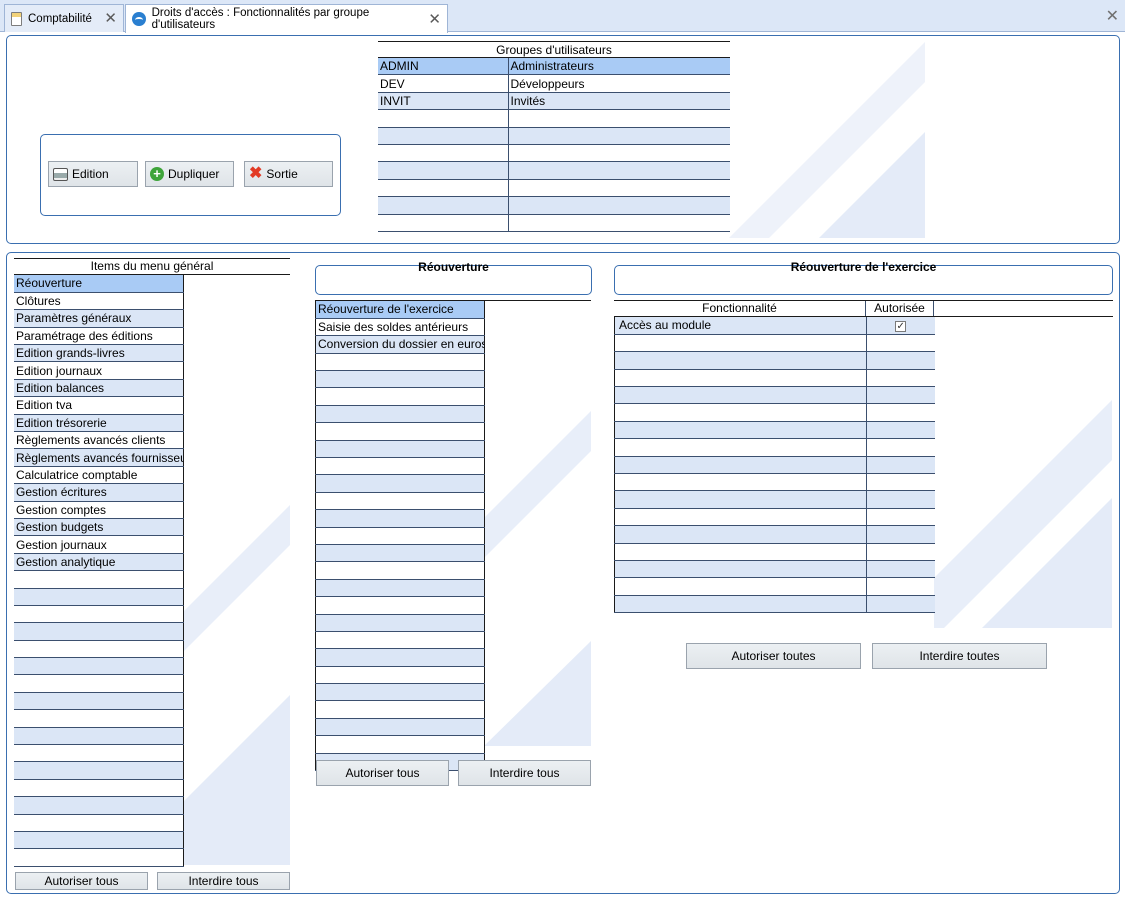 Image resolution: width=1125 pixels, height=898 pixels. I want to click on features-forbid-all-button: Interdire toutes, so click(959, 656).